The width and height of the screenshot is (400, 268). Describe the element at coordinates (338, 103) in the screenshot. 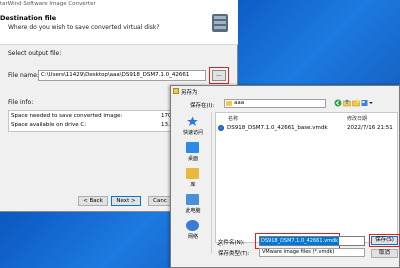

I see `back-nav-icon` at that location.